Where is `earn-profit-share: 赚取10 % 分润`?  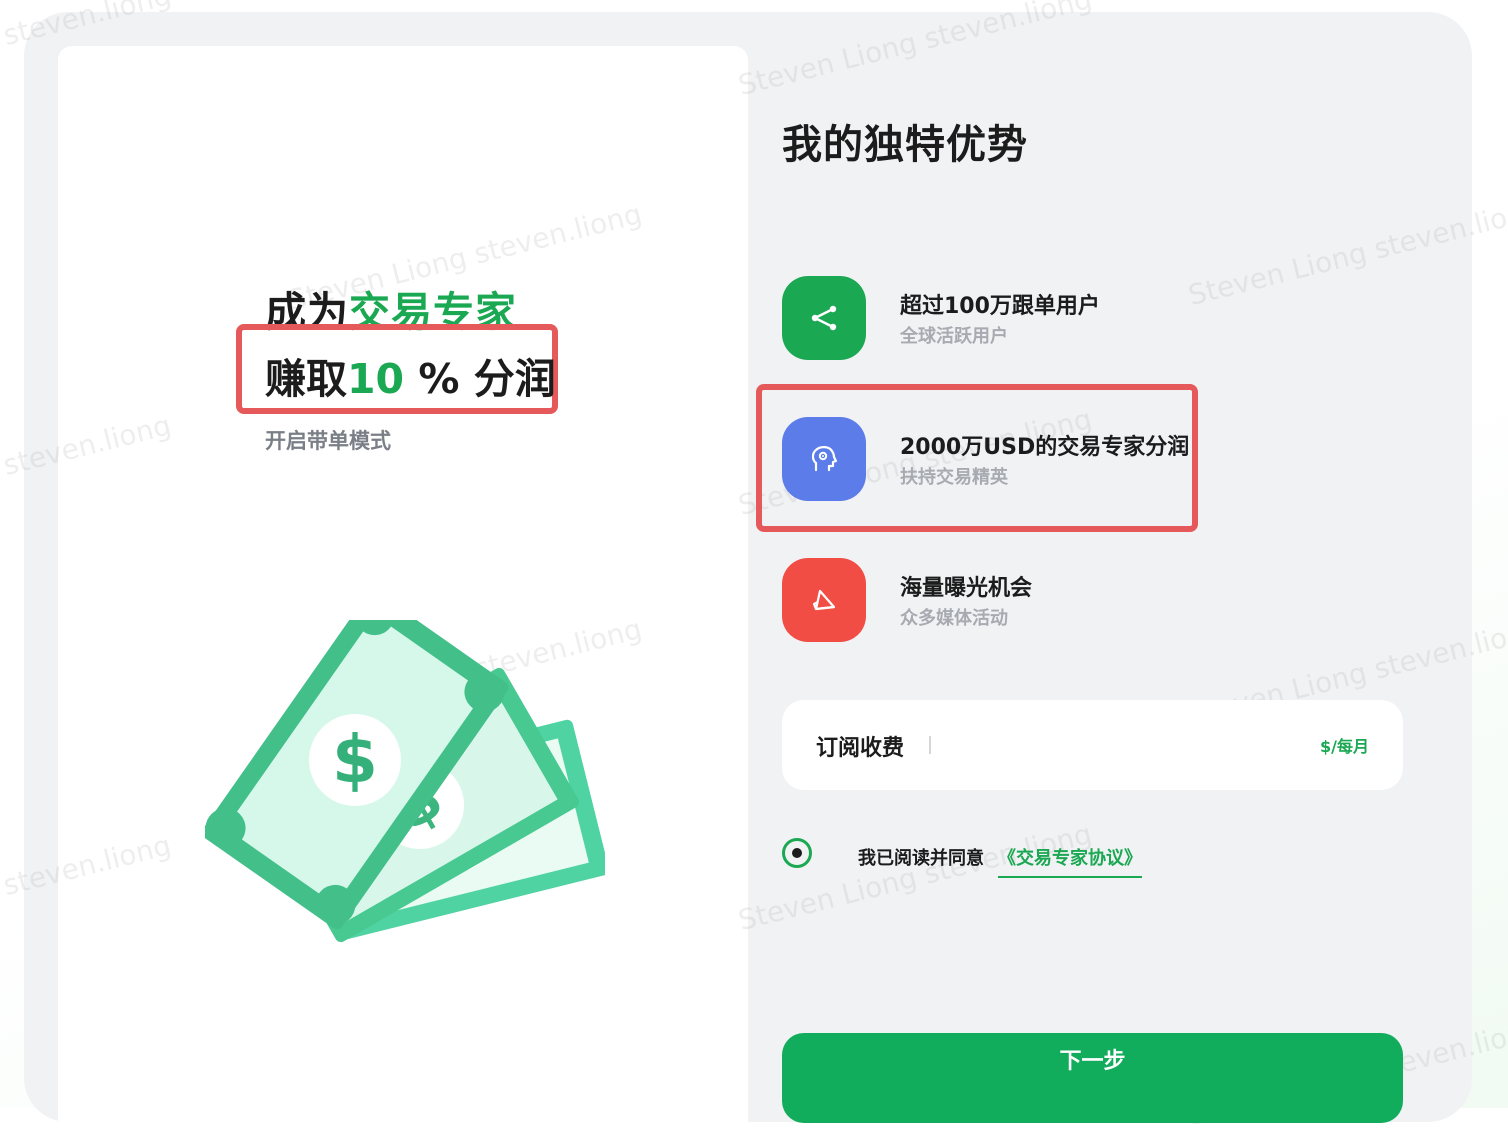
earn-profit-share: 赚取10 % 分润 is located at coordinates (410, 375).